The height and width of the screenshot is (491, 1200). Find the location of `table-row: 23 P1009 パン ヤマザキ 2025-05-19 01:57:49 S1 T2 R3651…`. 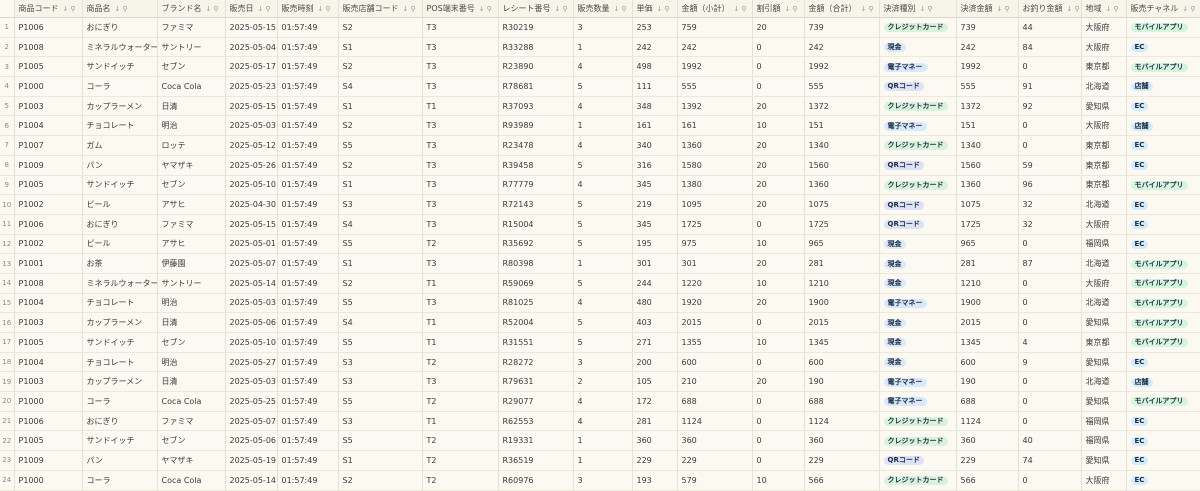

table-row: 23 P1009 パン ヤマザキ 2025-05-19 01:57:49 S1 T2 R3651… is located at coordinates (600, 460).